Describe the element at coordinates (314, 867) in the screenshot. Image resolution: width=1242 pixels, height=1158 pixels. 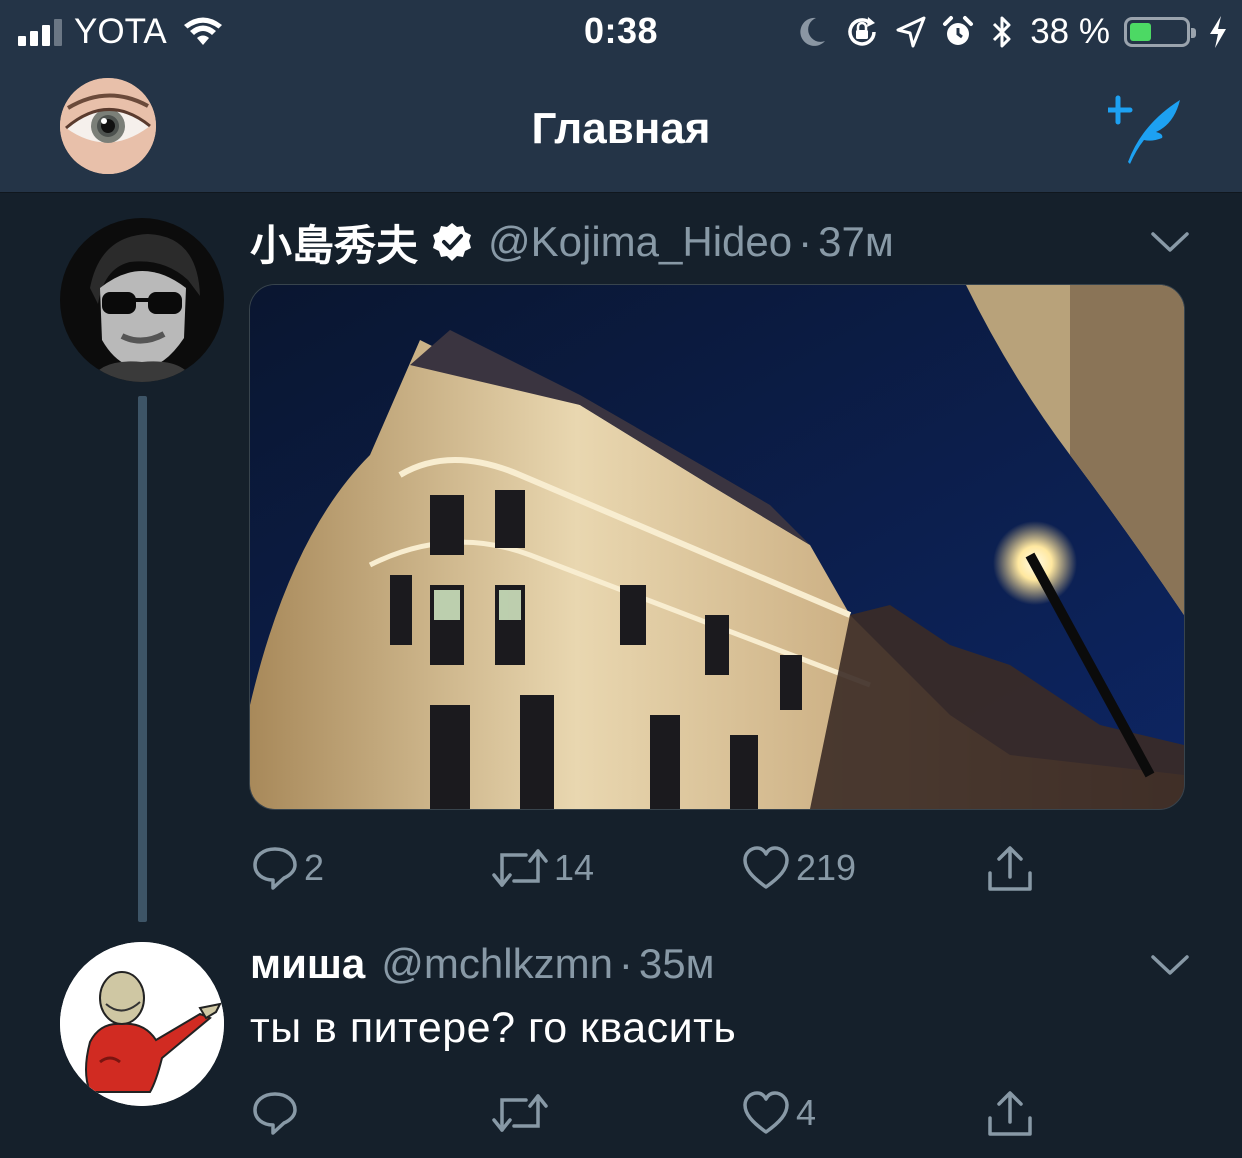
I see `reply-count: 2` at that location.